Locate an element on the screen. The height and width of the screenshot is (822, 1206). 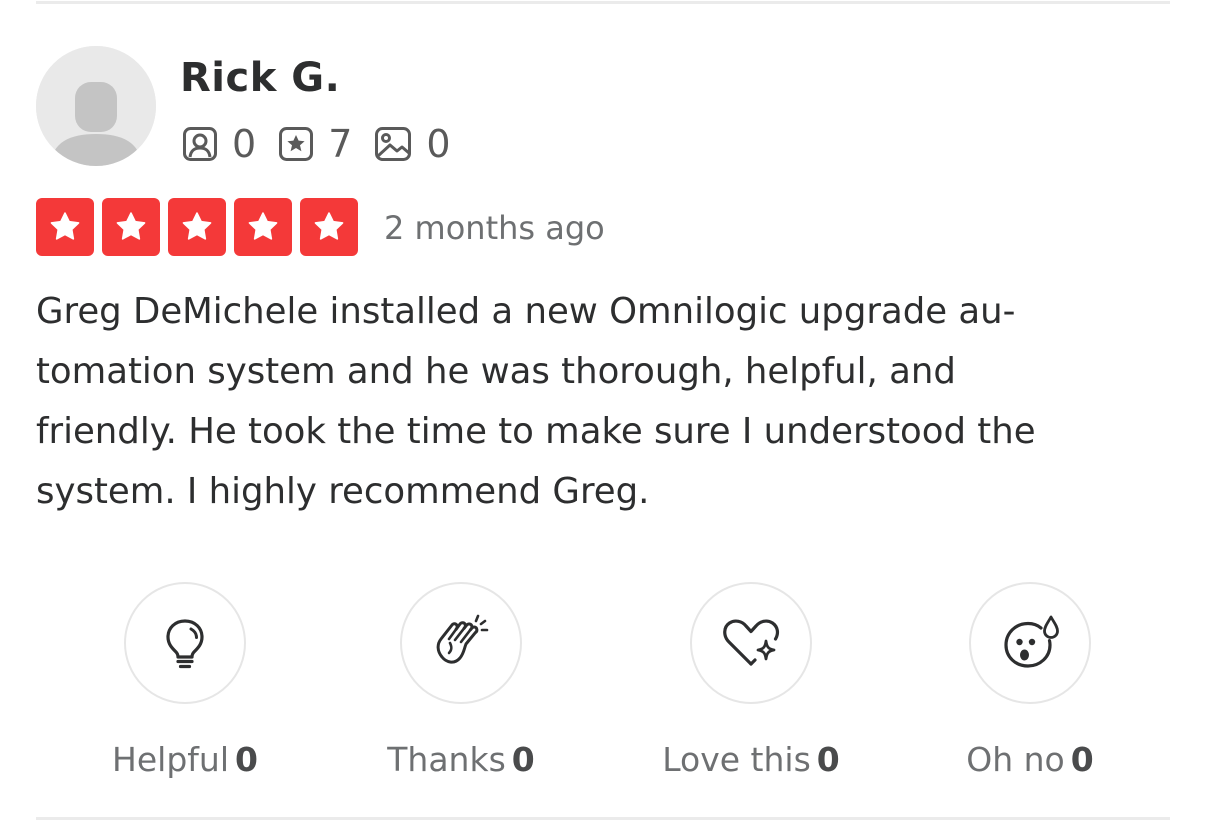
oh-no-label: Oh no is located at coordinates (1015, 759).